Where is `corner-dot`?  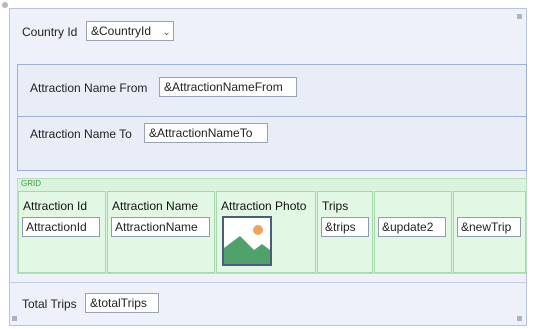
corner-dot is located at coordinates (5, 5).